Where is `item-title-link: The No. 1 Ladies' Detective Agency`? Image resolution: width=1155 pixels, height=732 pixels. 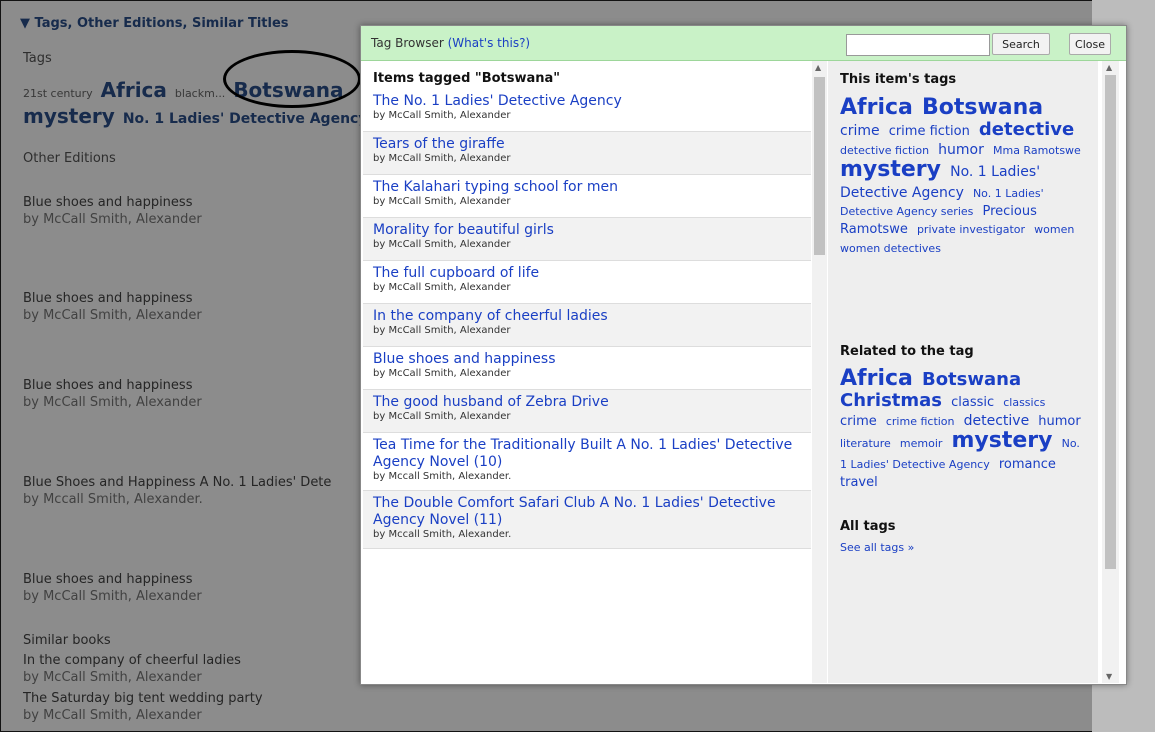
item-title-link: The No. 1 Ladies' Detective Agency is located at coordinates (587, 101).